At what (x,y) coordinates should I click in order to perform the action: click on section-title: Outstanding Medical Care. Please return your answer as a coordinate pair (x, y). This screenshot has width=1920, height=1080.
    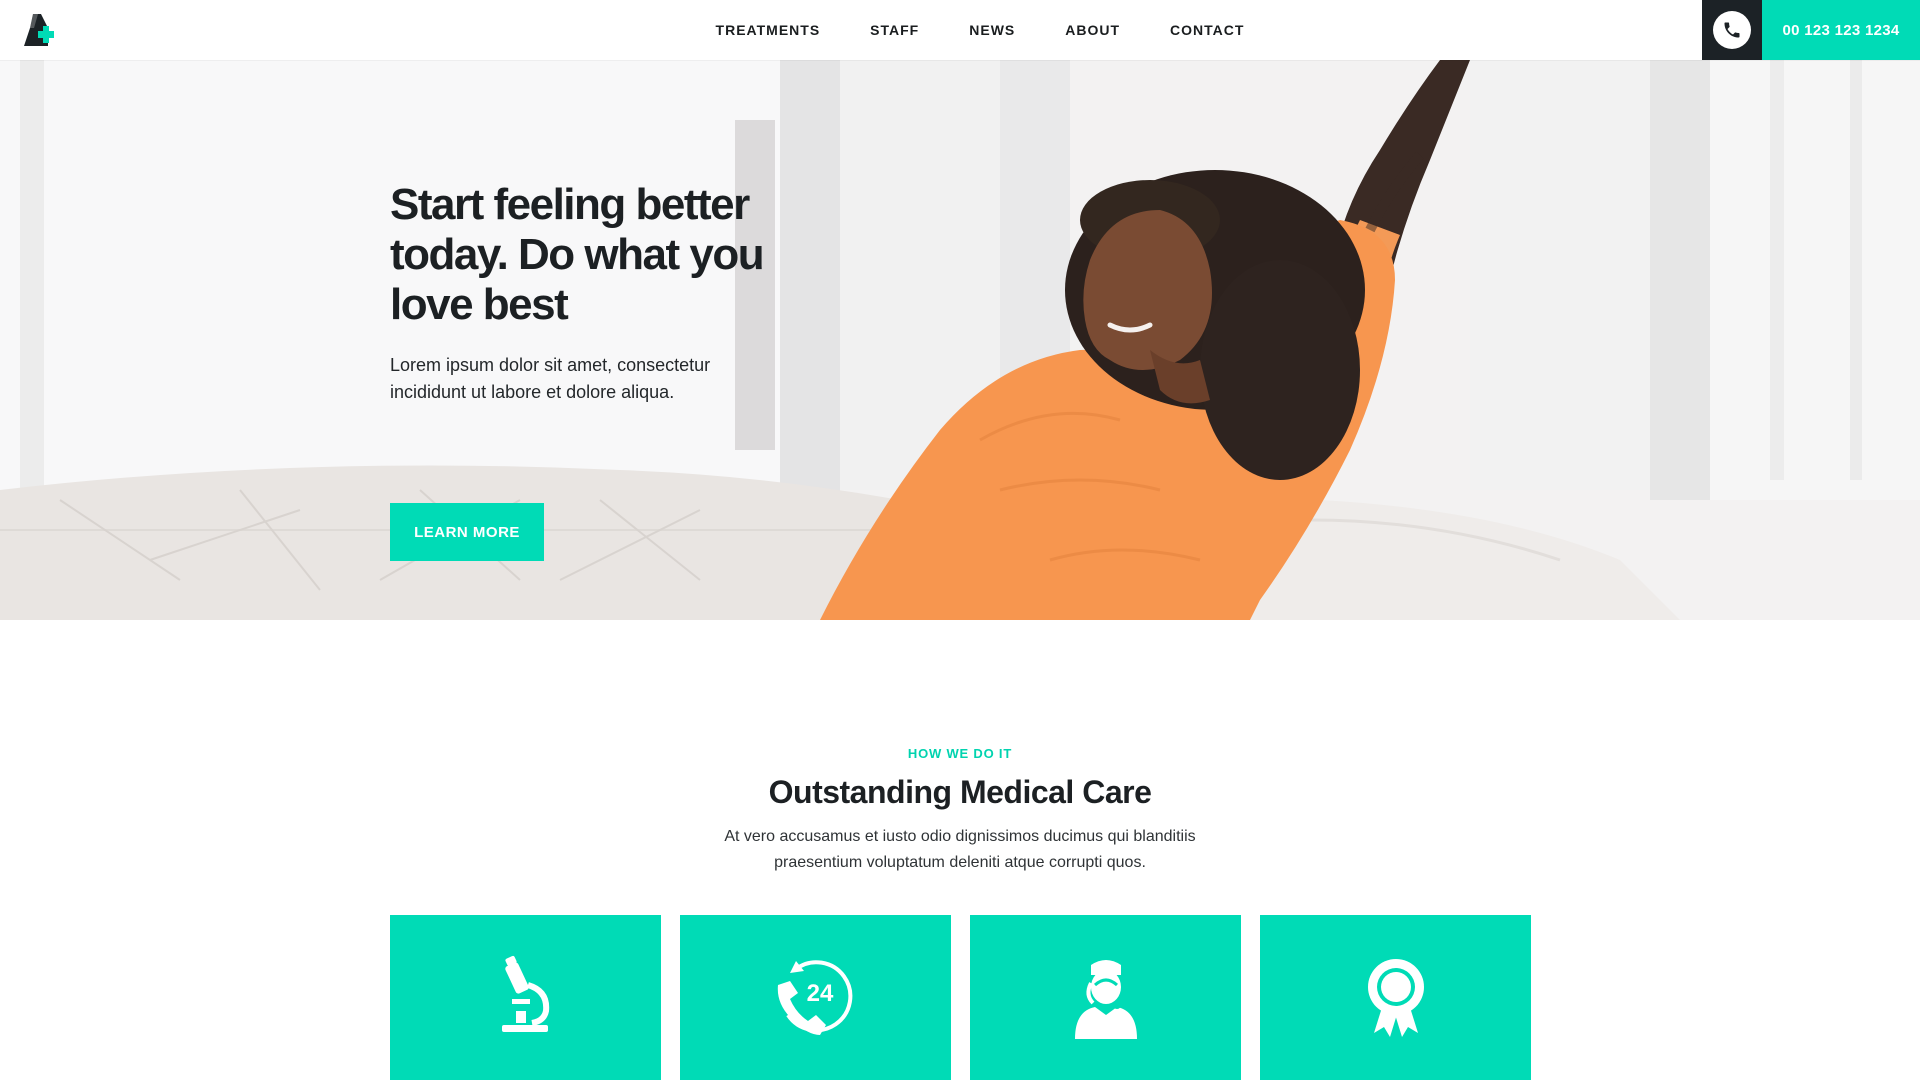
    Looking at the image, I should click on (960, 792).